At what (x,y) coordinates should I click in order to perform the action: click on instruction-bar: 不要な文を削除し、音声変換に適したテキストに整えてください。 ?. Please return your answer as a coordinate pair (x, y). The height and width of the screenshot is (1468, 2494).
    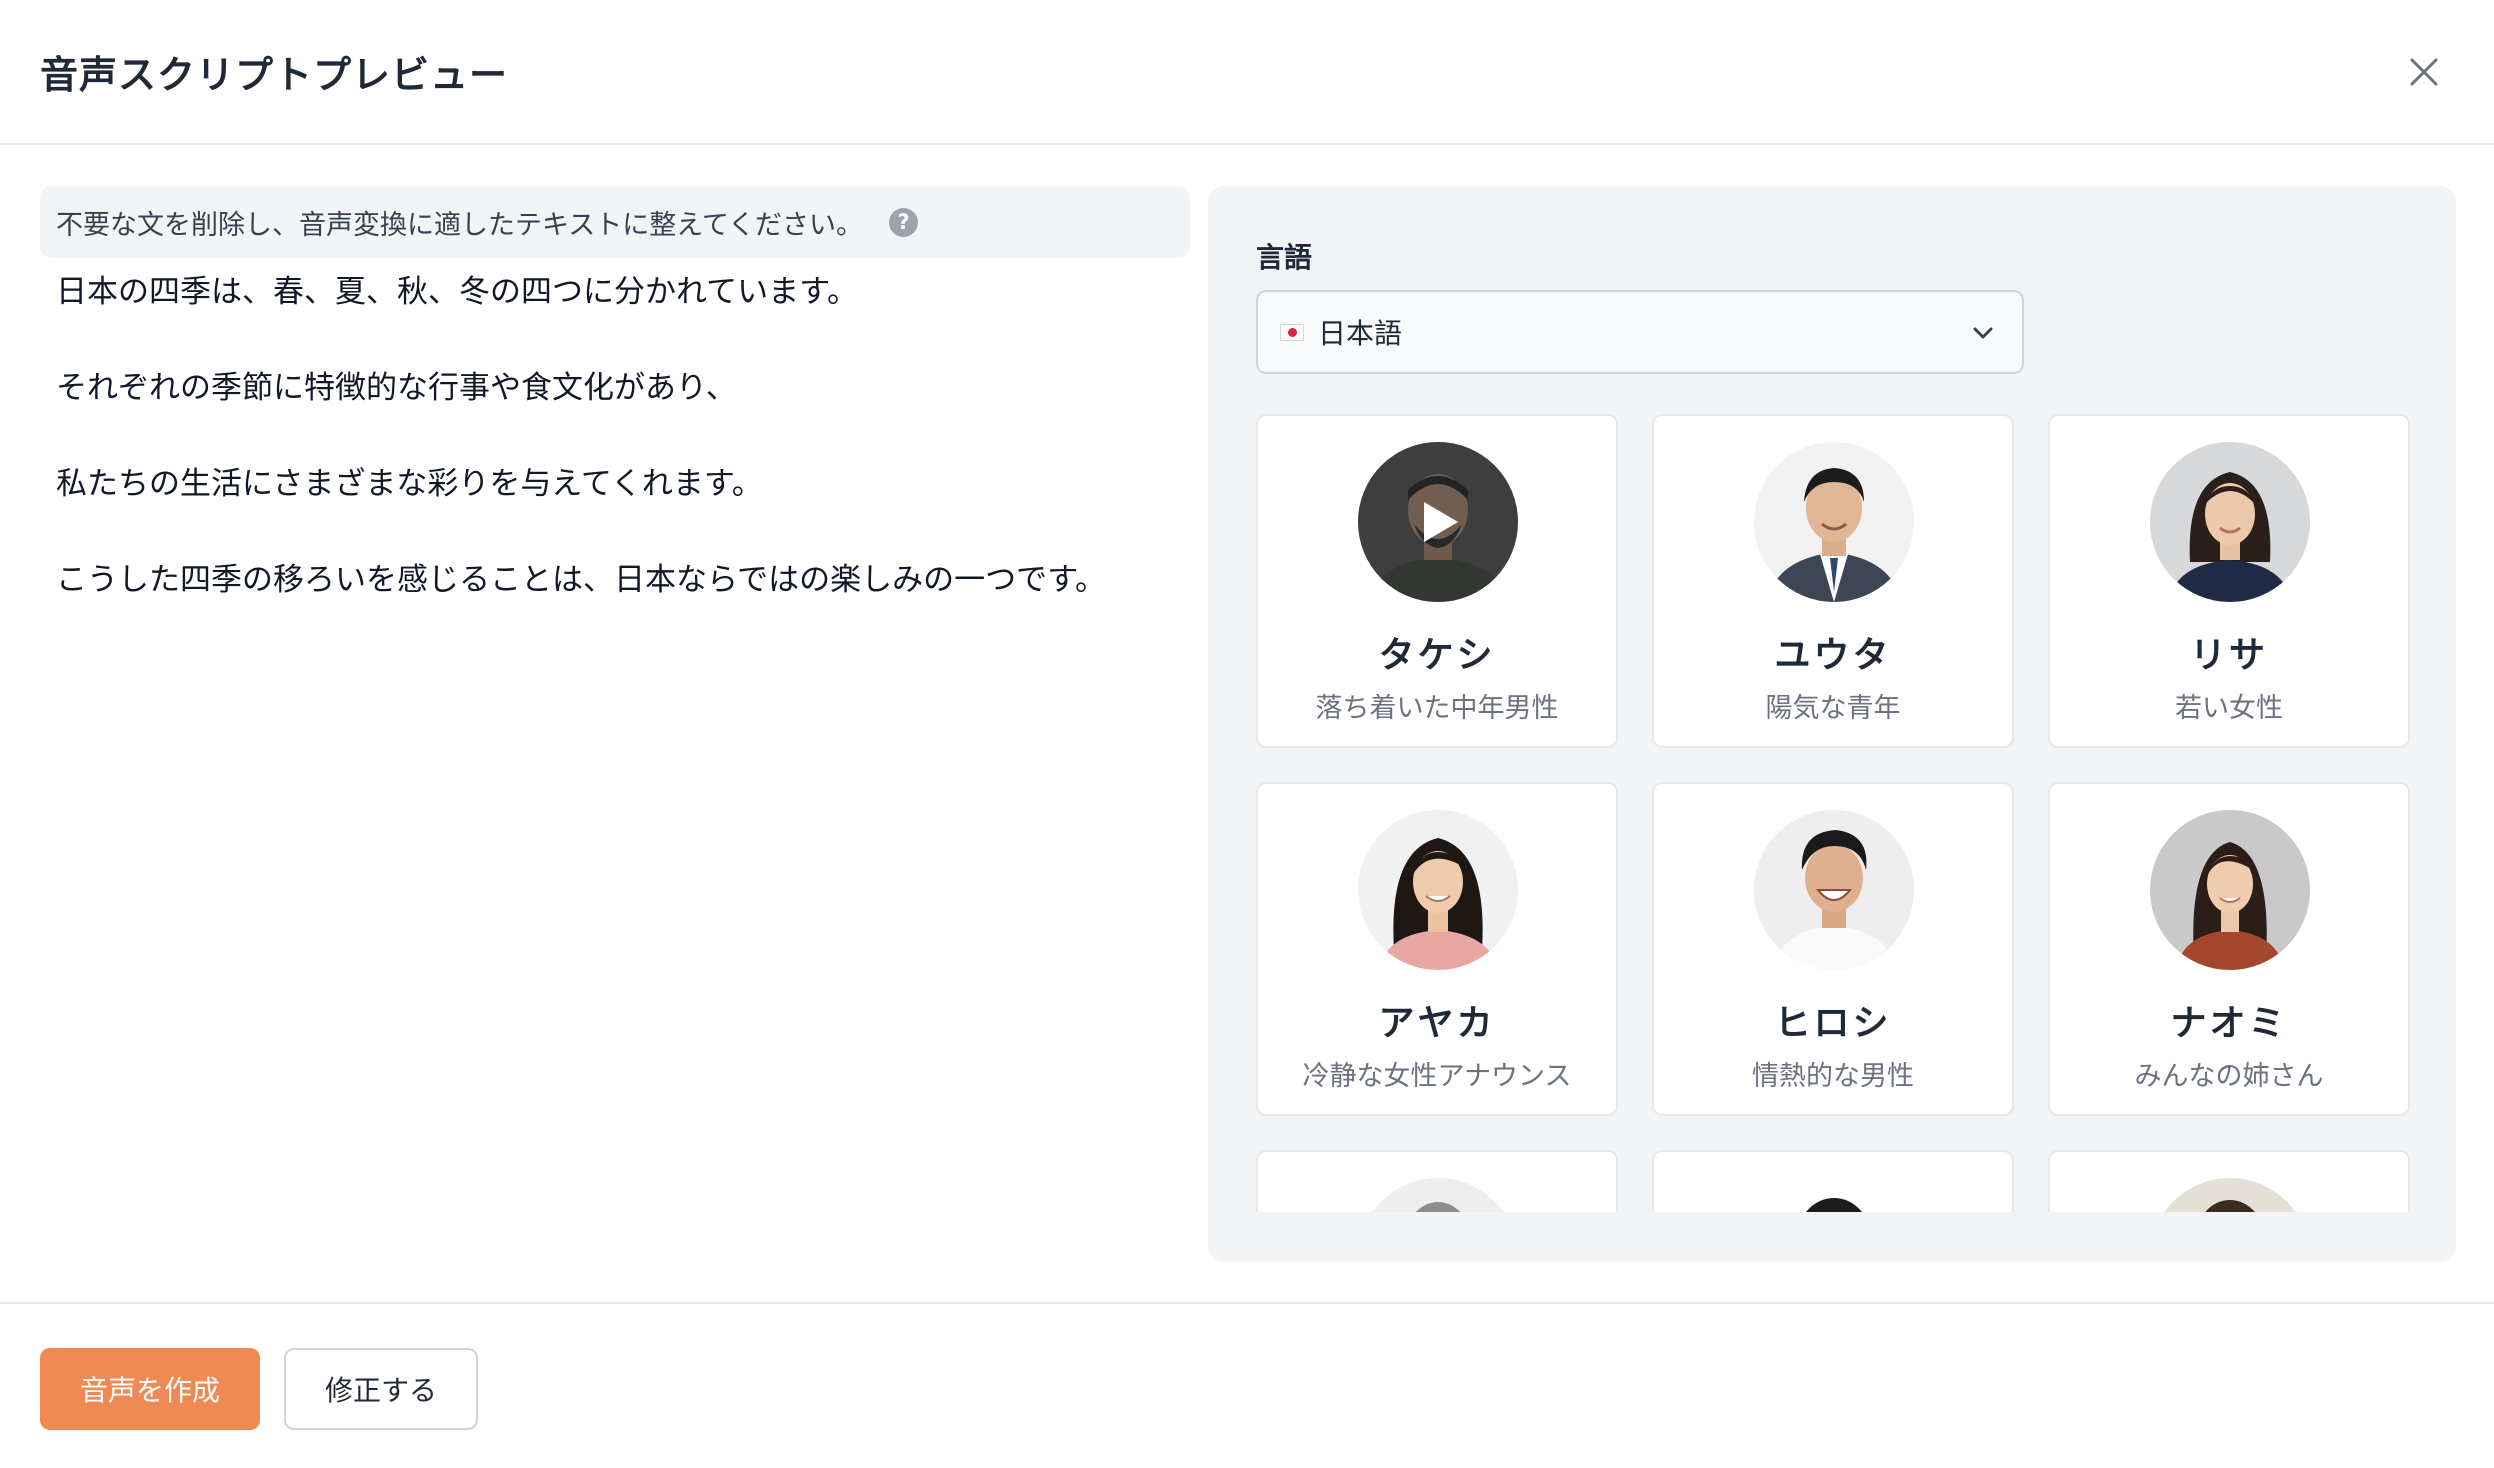
    Looking at the image, I should click on (615, 222).